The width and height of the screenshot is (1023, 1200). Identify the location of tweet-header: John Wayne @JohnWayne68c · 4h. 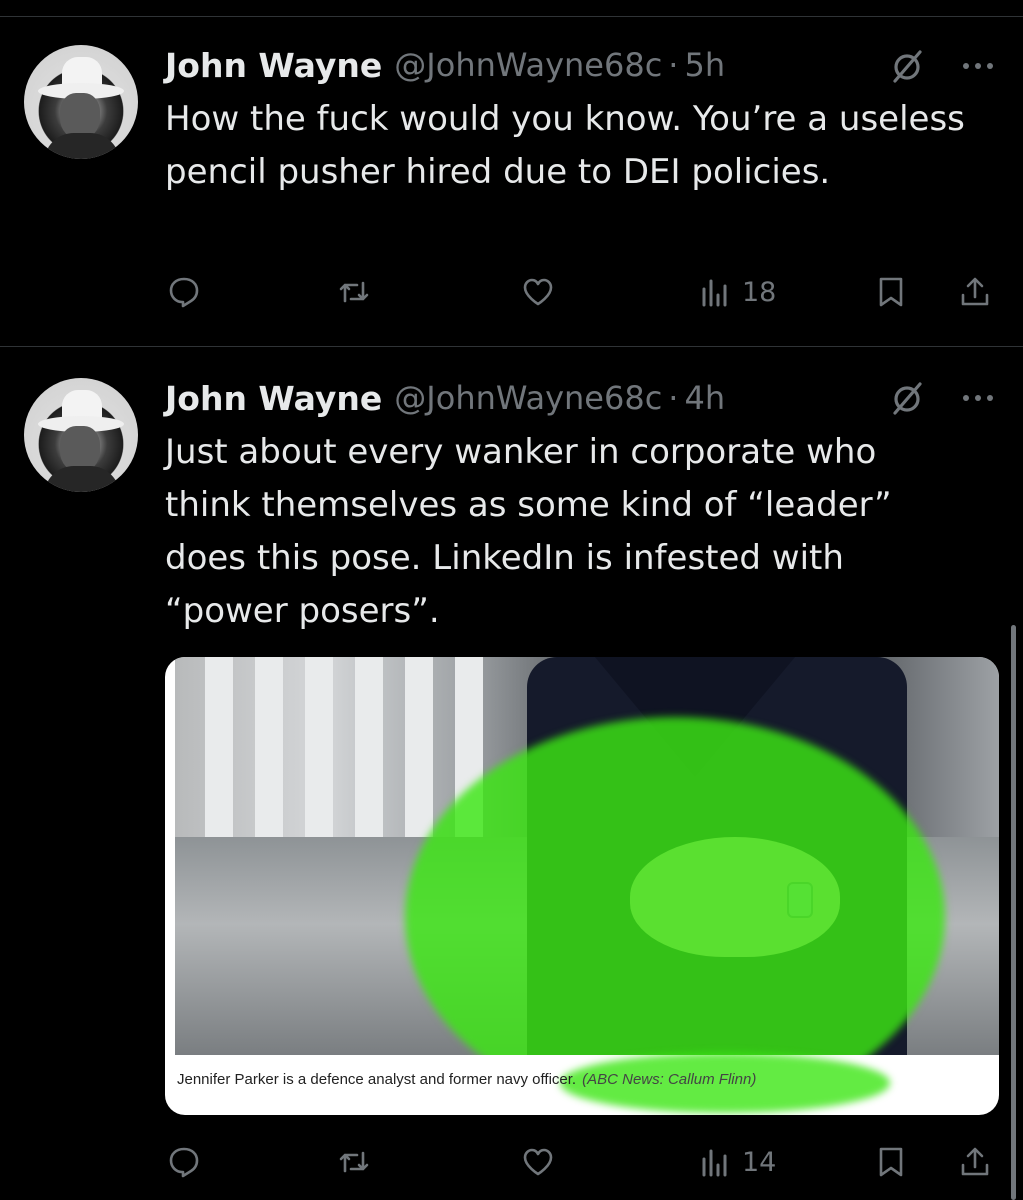
(445, 398).